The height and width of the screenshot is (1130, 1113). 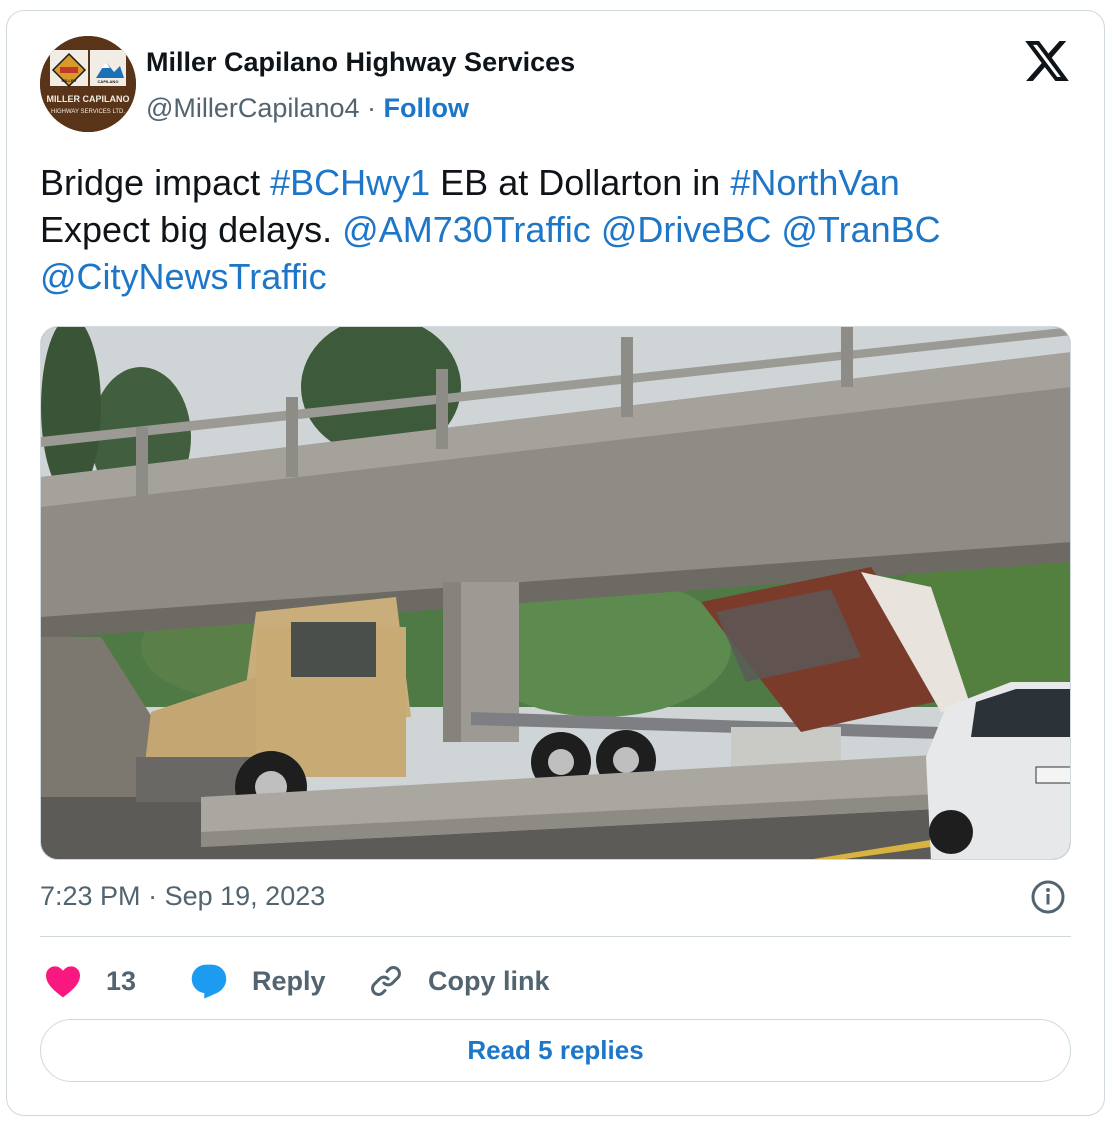 I want to click on avatar-text-line1: MILLER CAPILANO, so click(x=88, y=99).